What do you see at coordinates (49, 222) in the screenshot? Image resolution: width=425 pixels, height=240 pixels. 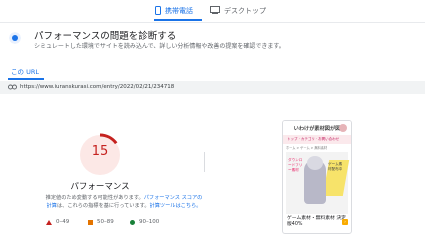 I see `triangle-icon` at bounding box center [49, 222].